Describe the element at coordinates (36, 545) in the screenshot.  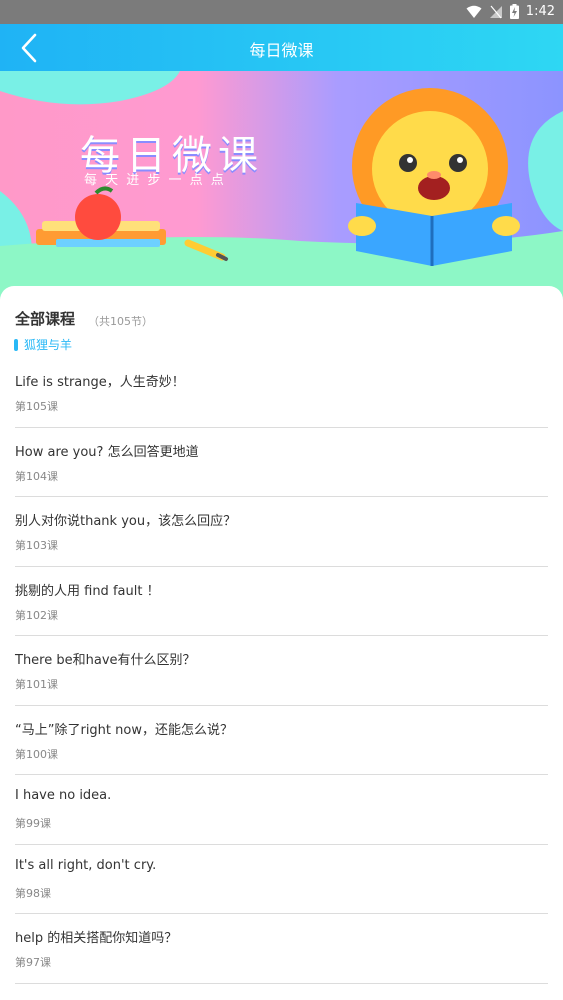
I see `lesson-number: 第103课` at that location.